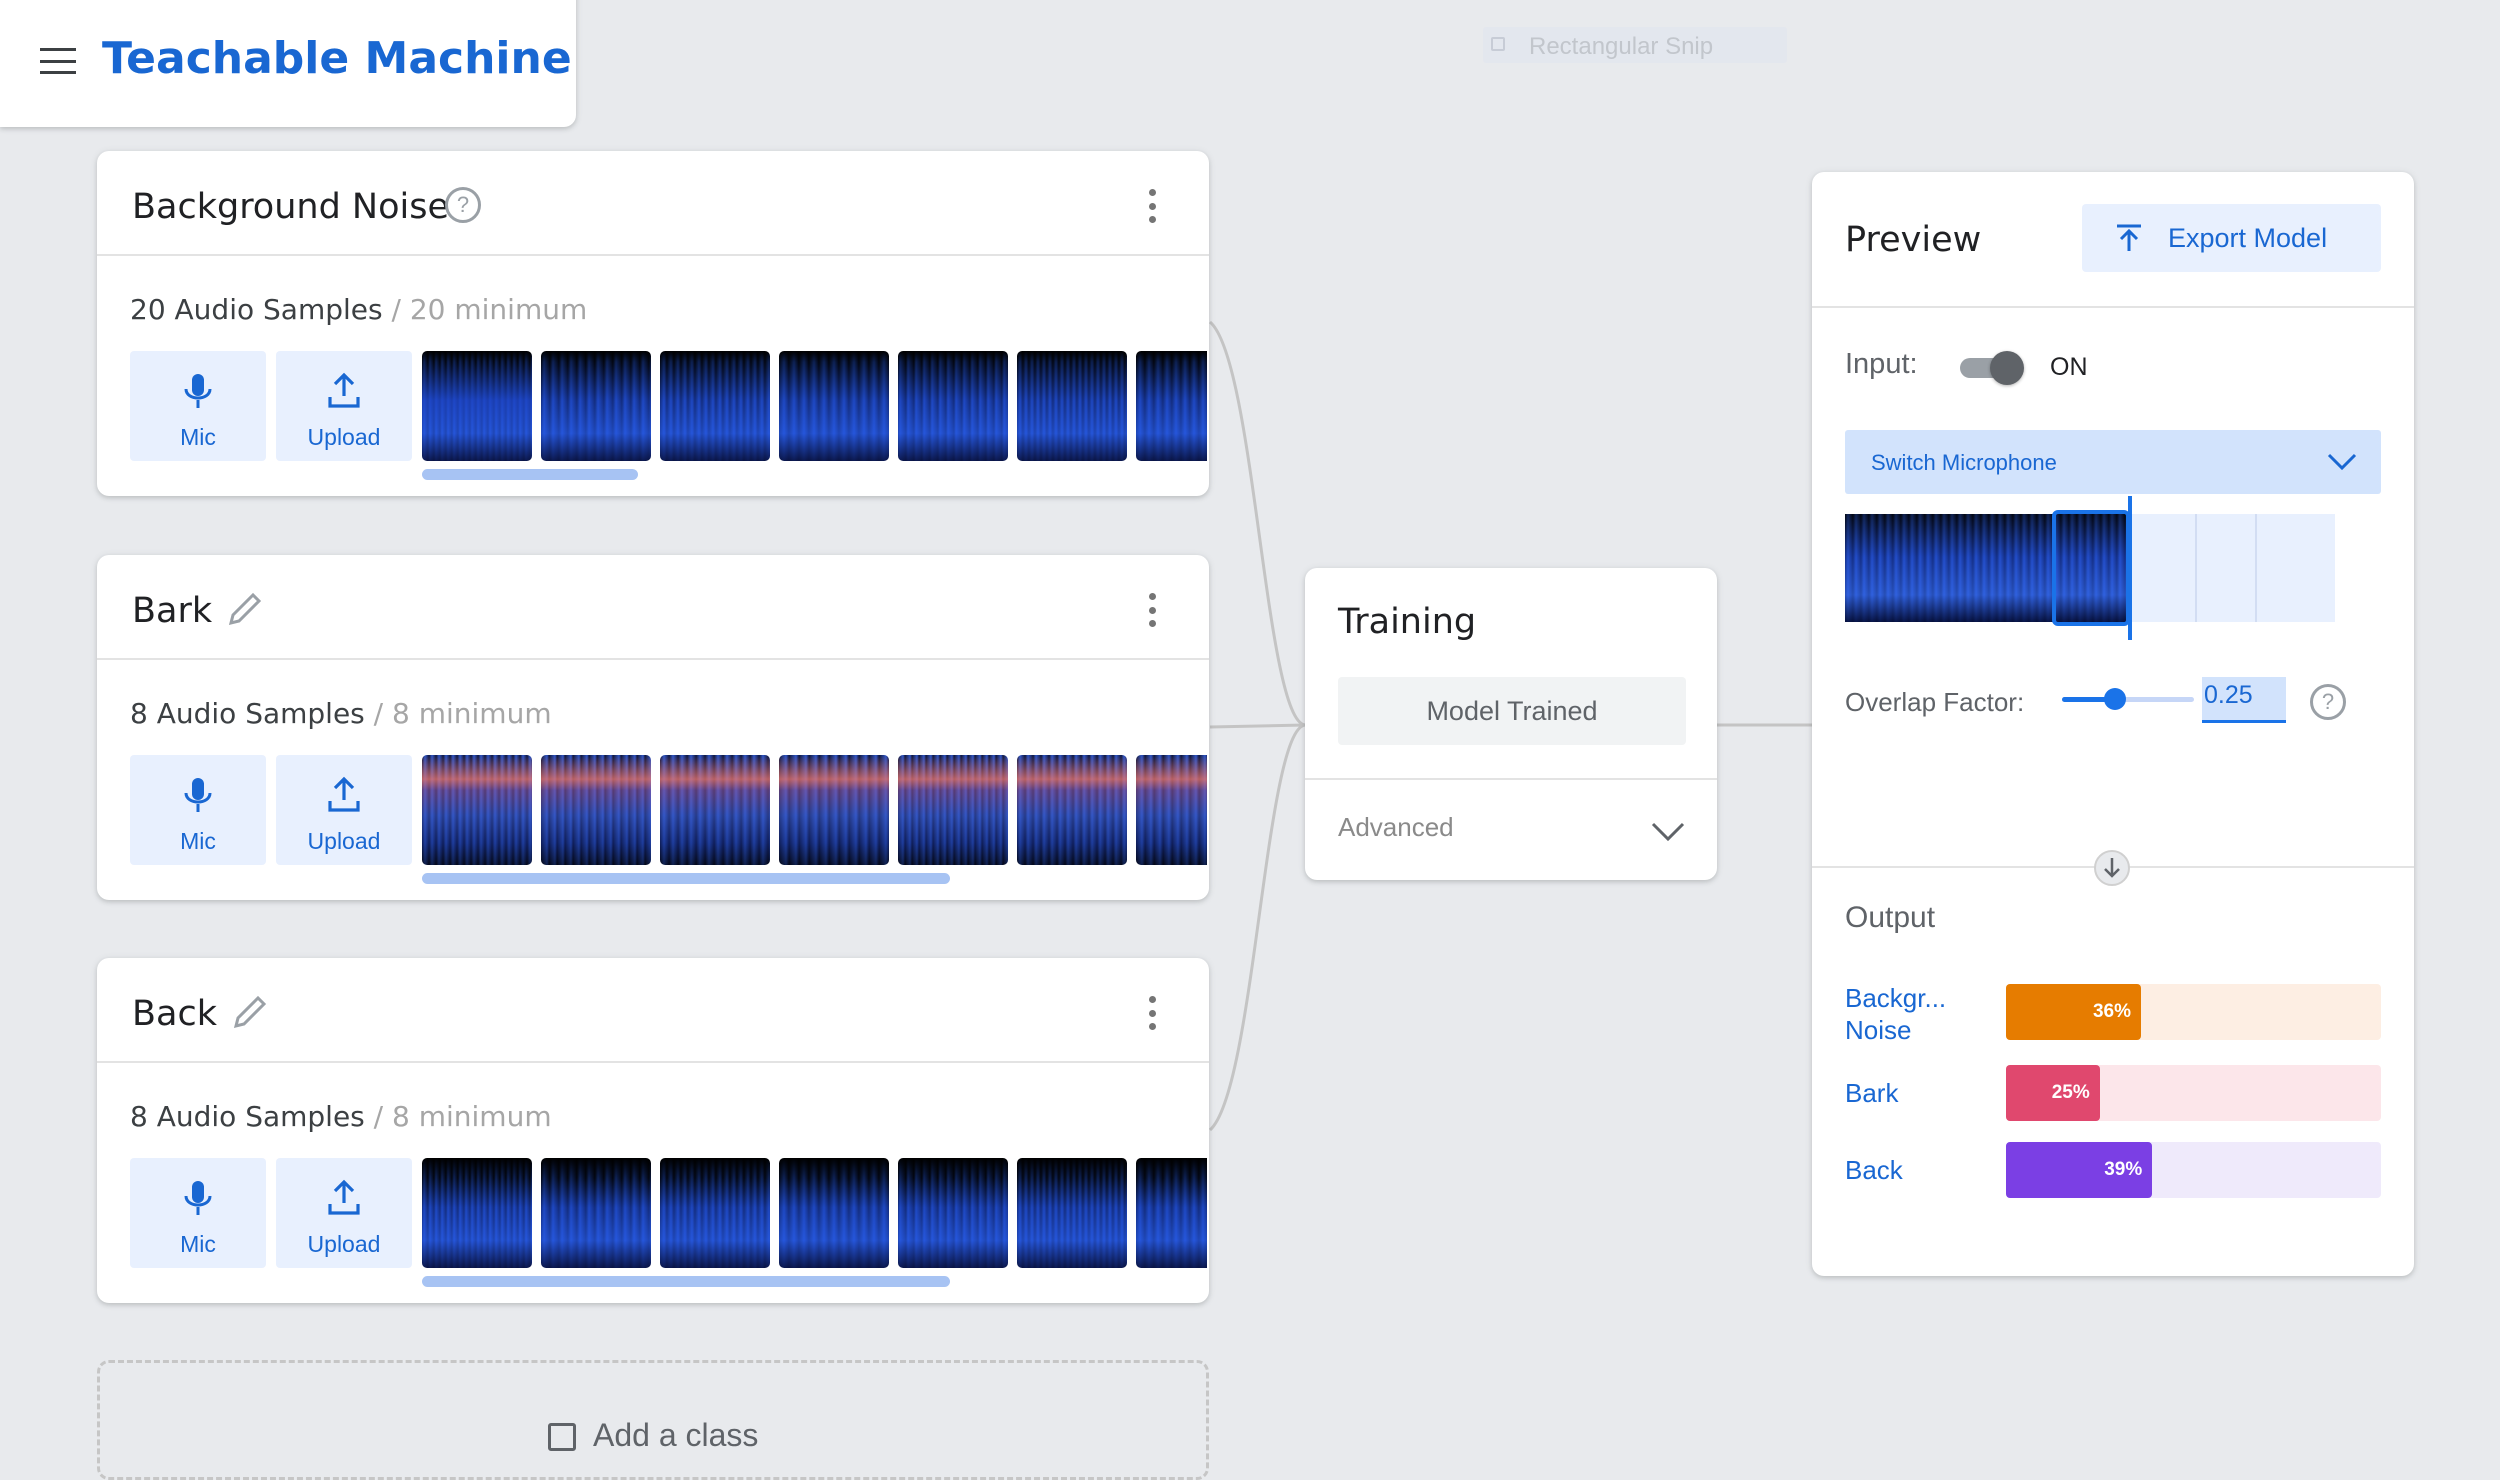 Image resolution: width=2500 pixels, height=1480 pixels. What do you see at coordinates (2070, 1092) in the screenshot?
I see `output-percent: 25%` at bounding box center [2070, 1092].